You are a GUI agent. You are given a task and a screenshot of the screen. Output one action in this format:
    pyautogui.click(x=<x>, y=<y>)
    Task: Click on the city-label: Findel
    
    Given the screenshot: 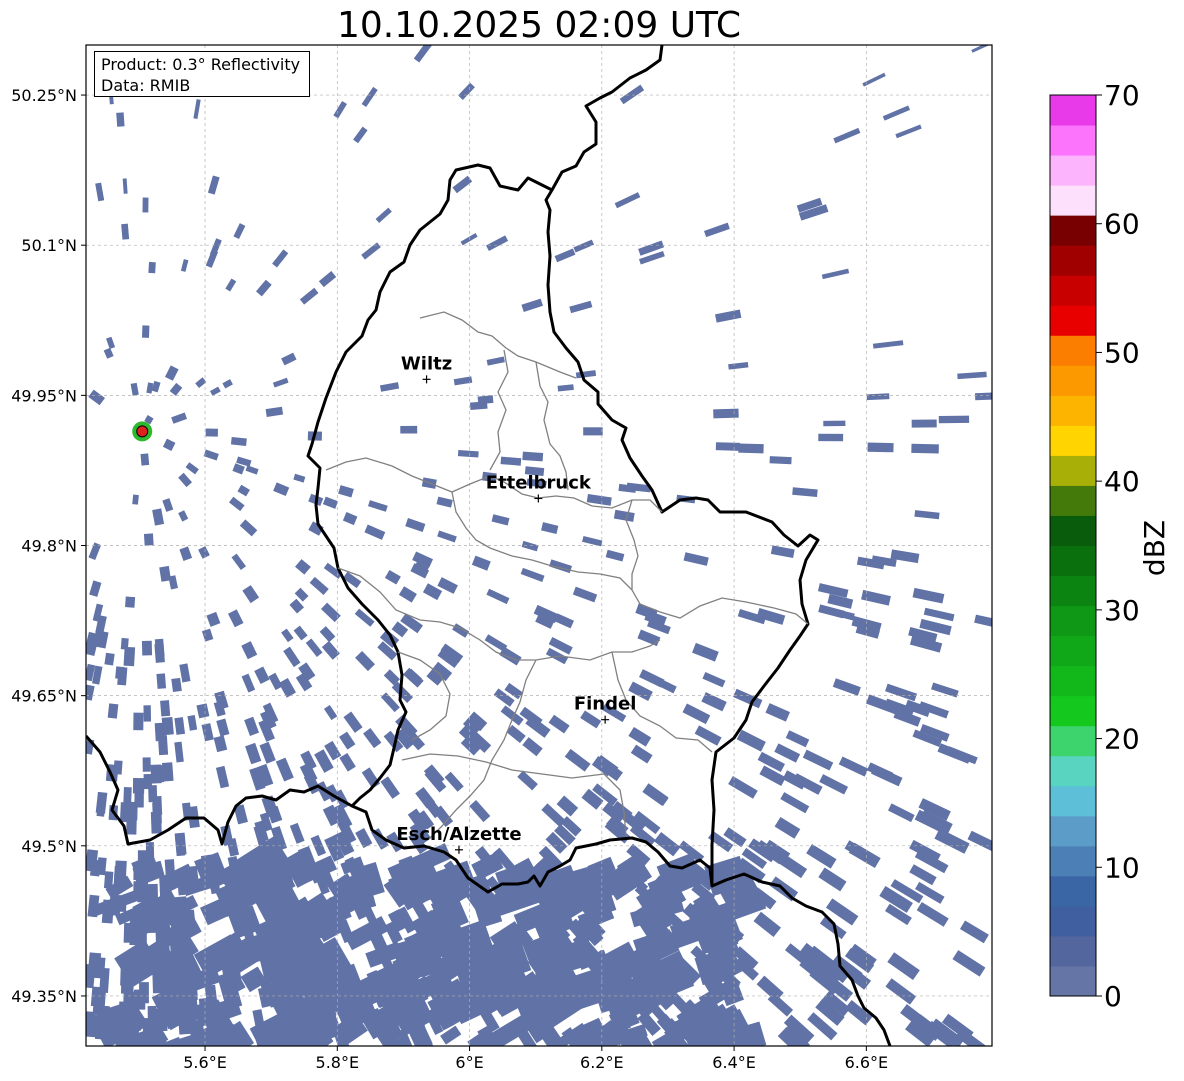 What is the action you would take?
    pyautogui.click(x=605, y=704)
    